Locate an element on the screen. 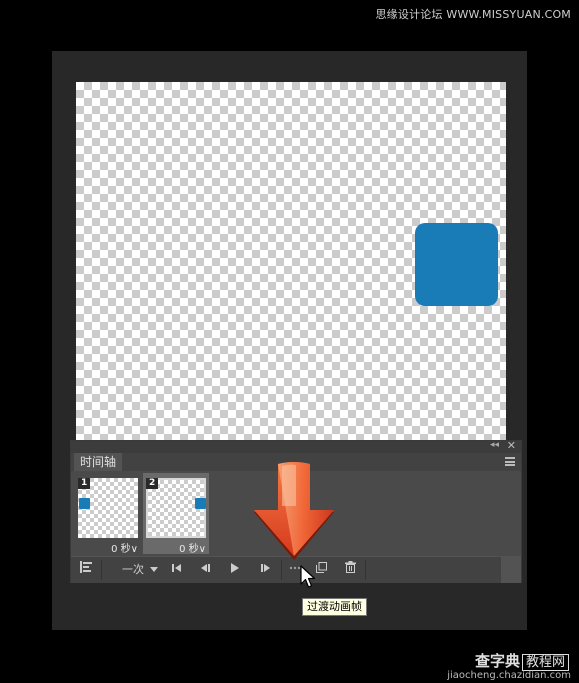  watermark-bottom: 查字典 教程网 is located at coordinates (522, 660).